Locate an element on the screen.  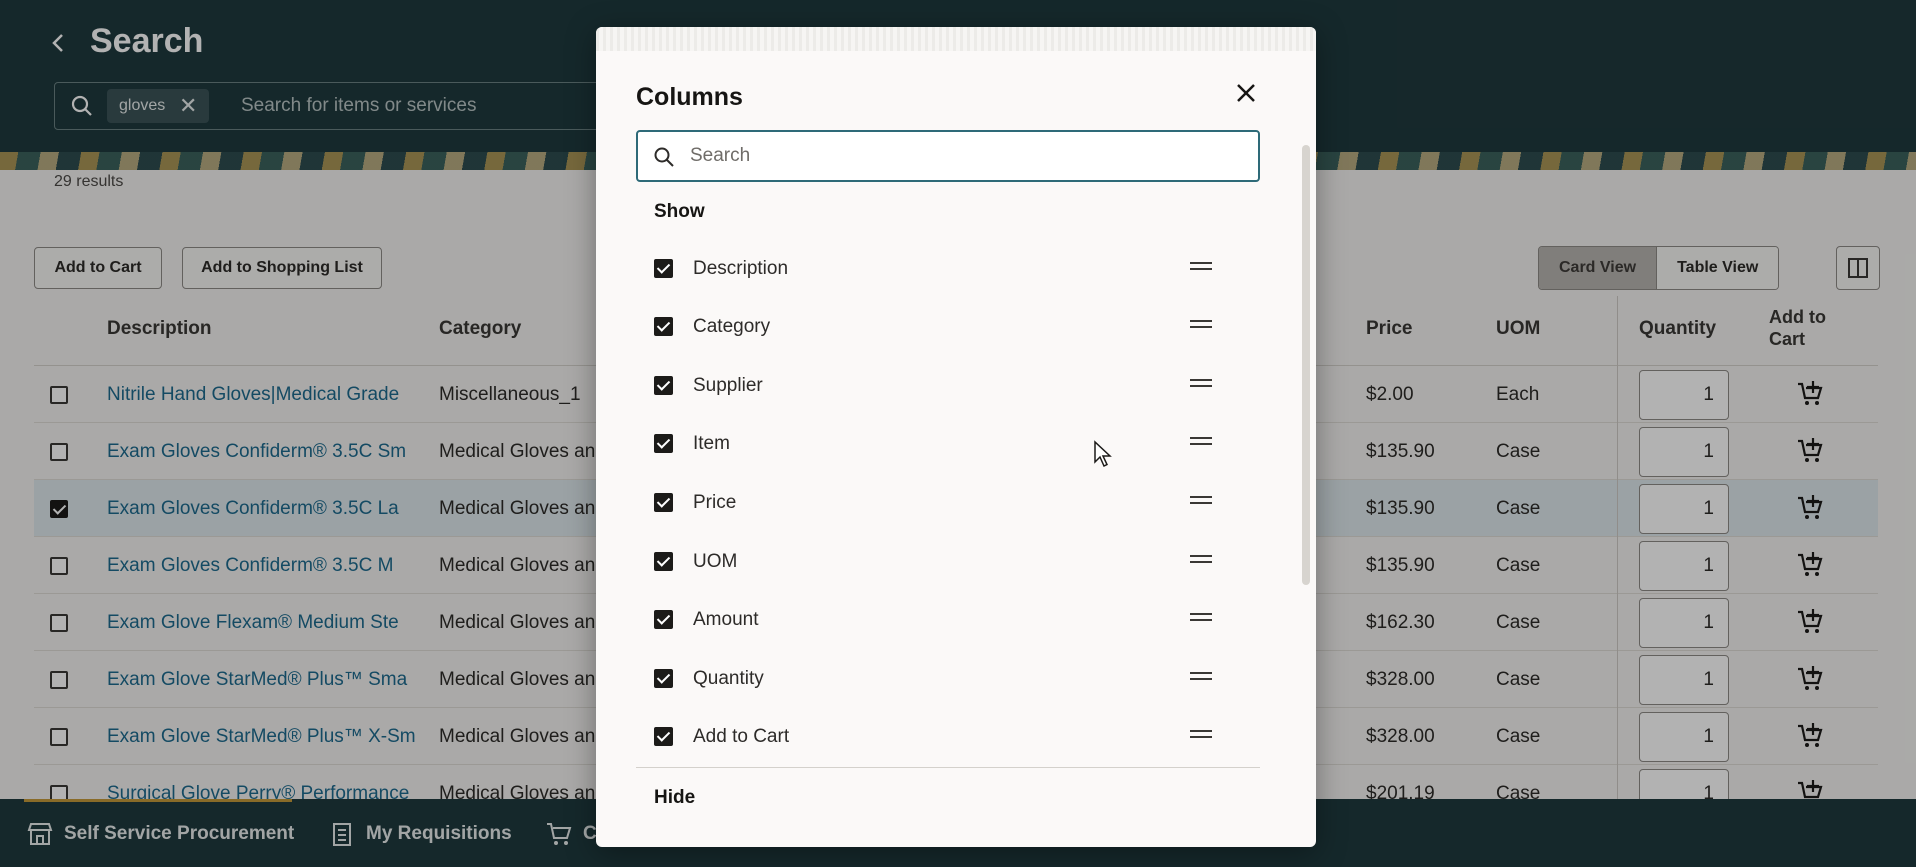
column-label: Price is located at coordinates (715, 502).